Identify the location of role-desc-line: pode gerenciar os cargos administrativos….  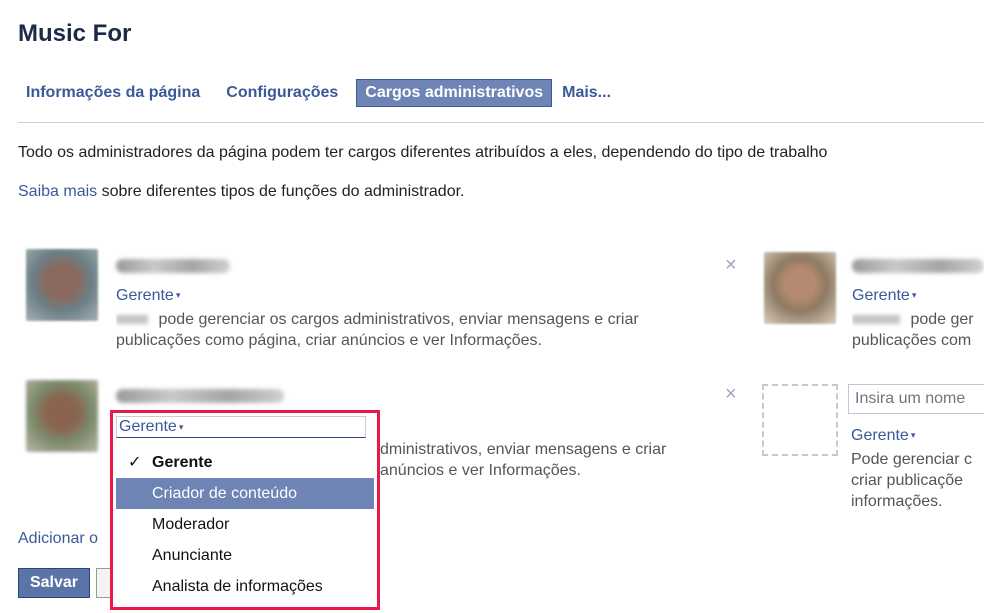
(426, 319).